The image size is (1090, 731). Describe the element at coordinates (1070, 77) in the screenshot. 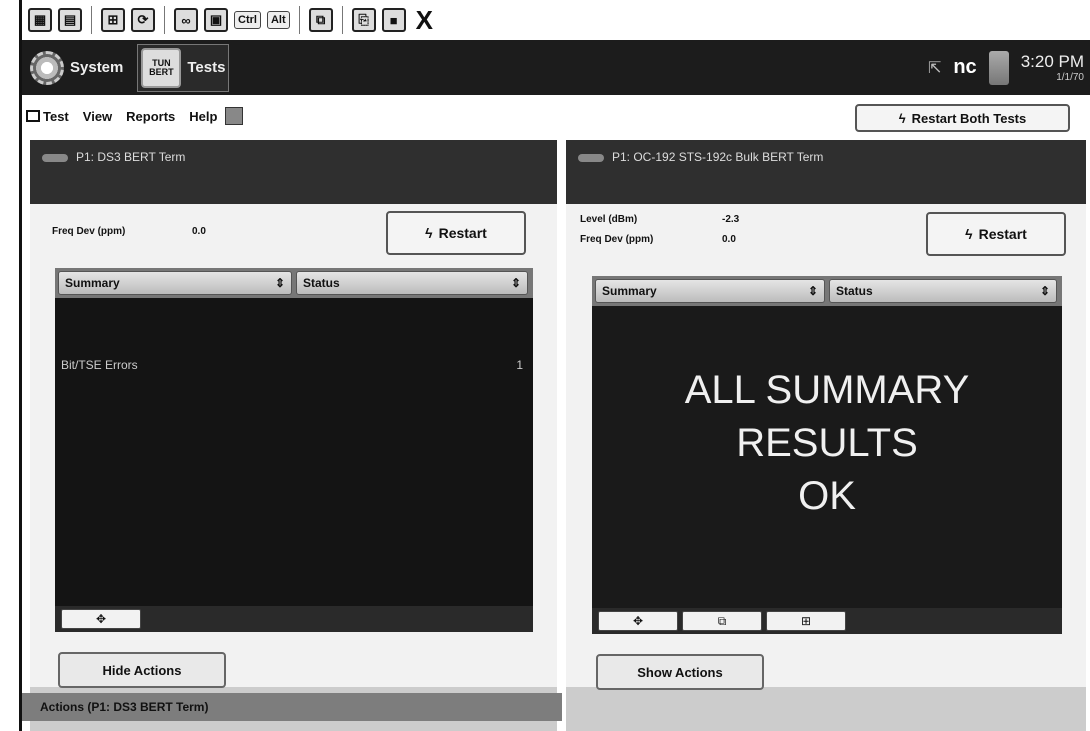

I see `clock-date: 1/1/70` at that location.